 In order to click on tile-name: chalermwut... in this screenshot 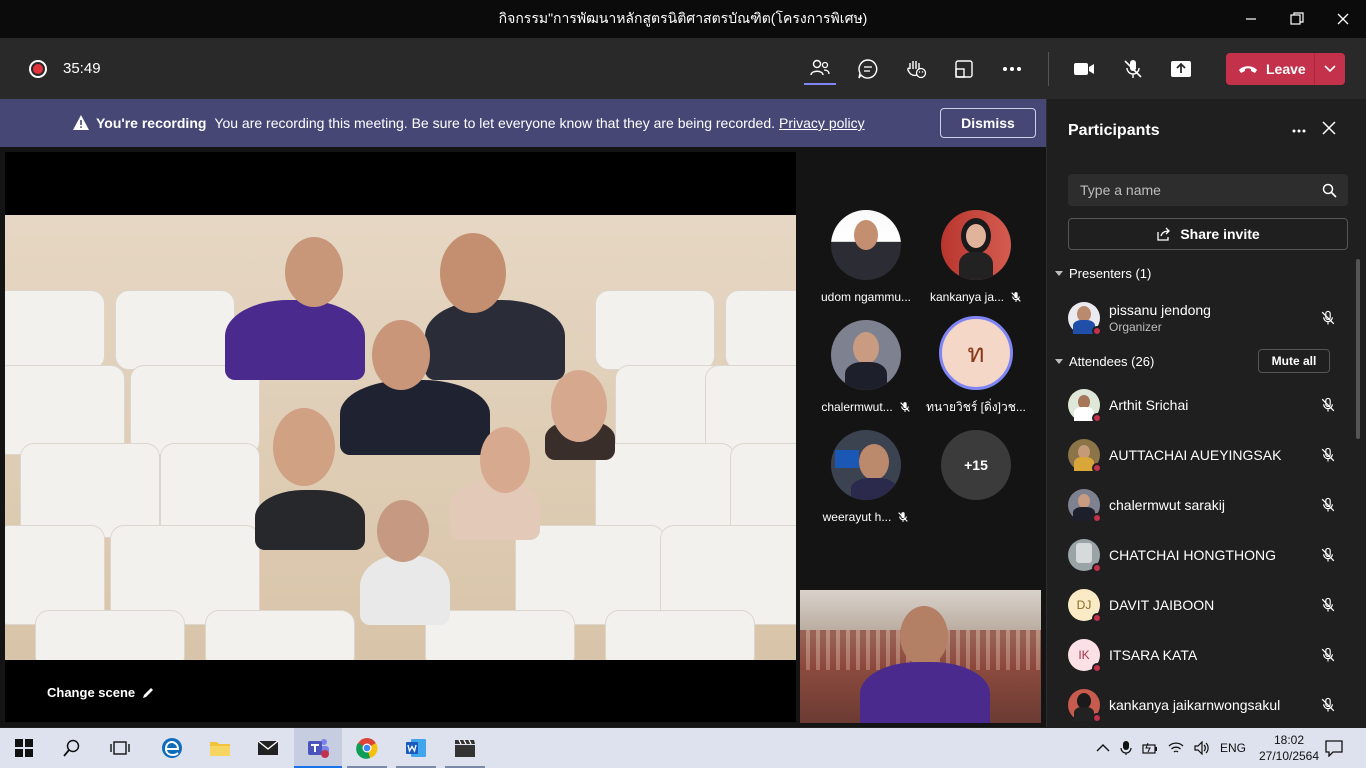, I will do `click(857, 407)`.